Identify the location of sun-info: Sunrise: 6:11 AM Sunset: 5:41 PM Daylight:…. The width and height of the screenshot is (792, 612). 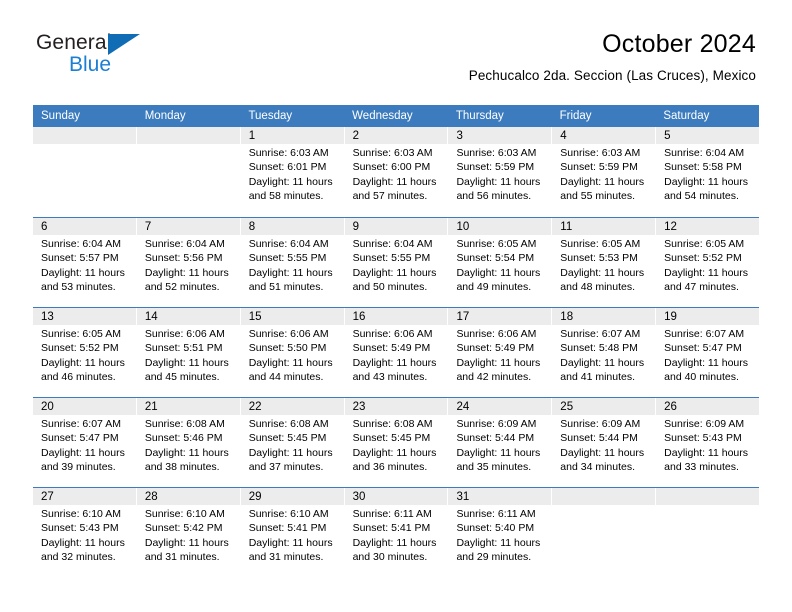
(400, 536).